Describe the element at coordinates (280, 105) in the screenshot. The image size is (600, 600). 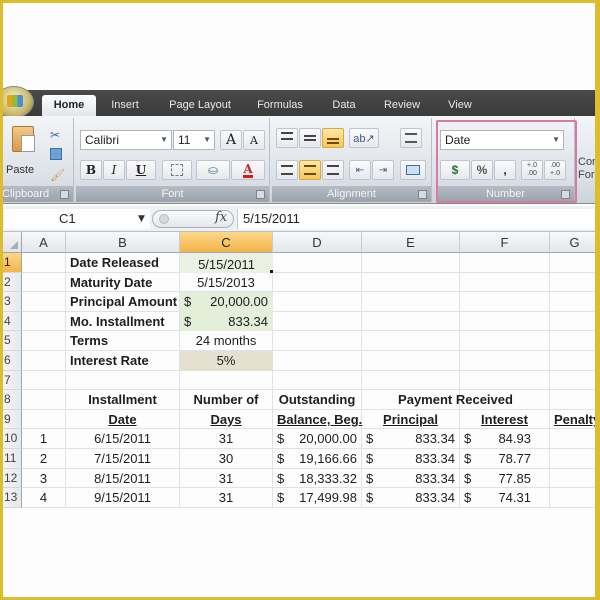
I see `tab-formulas: Formulas` at that location.